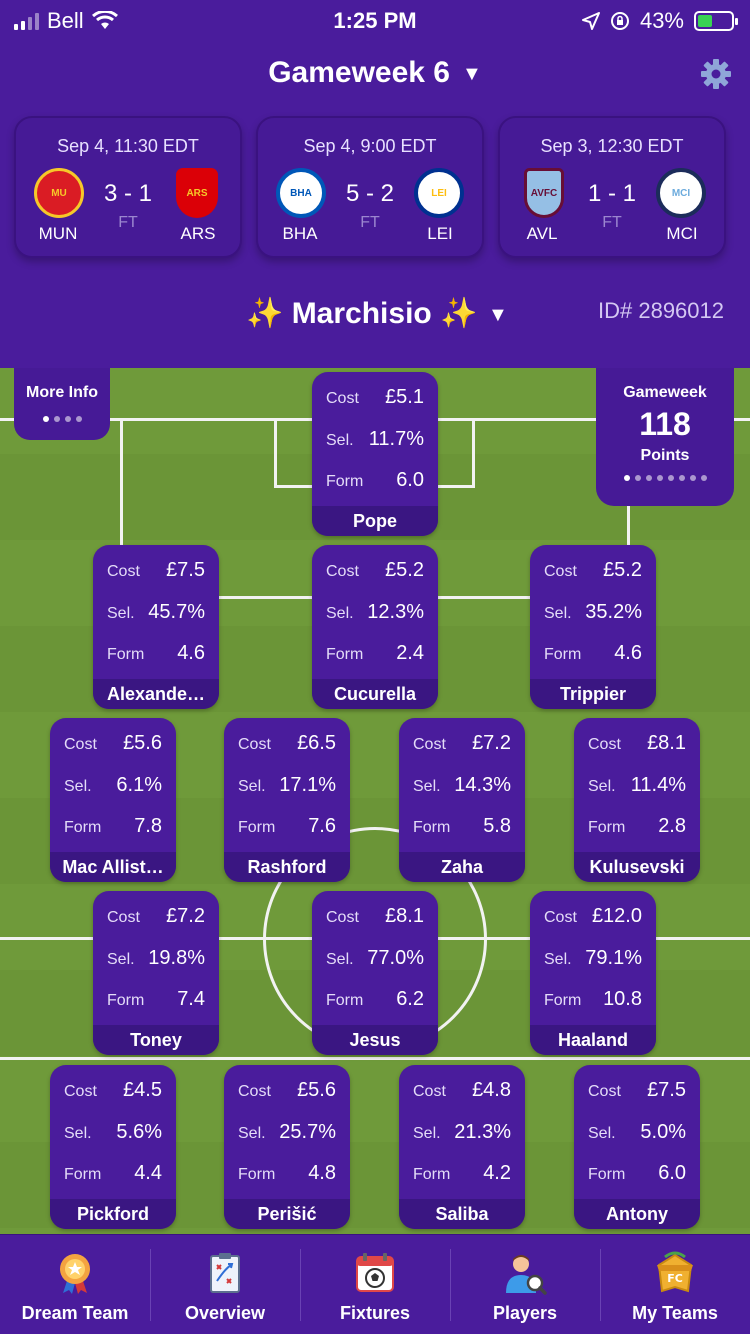 Image resolution: width=750 pixels, height=1334 pixels. Describe the element at coordinates (361, 313) in the screenshot. I see `team-selector: ✨ Marchisio ✨` at that location.